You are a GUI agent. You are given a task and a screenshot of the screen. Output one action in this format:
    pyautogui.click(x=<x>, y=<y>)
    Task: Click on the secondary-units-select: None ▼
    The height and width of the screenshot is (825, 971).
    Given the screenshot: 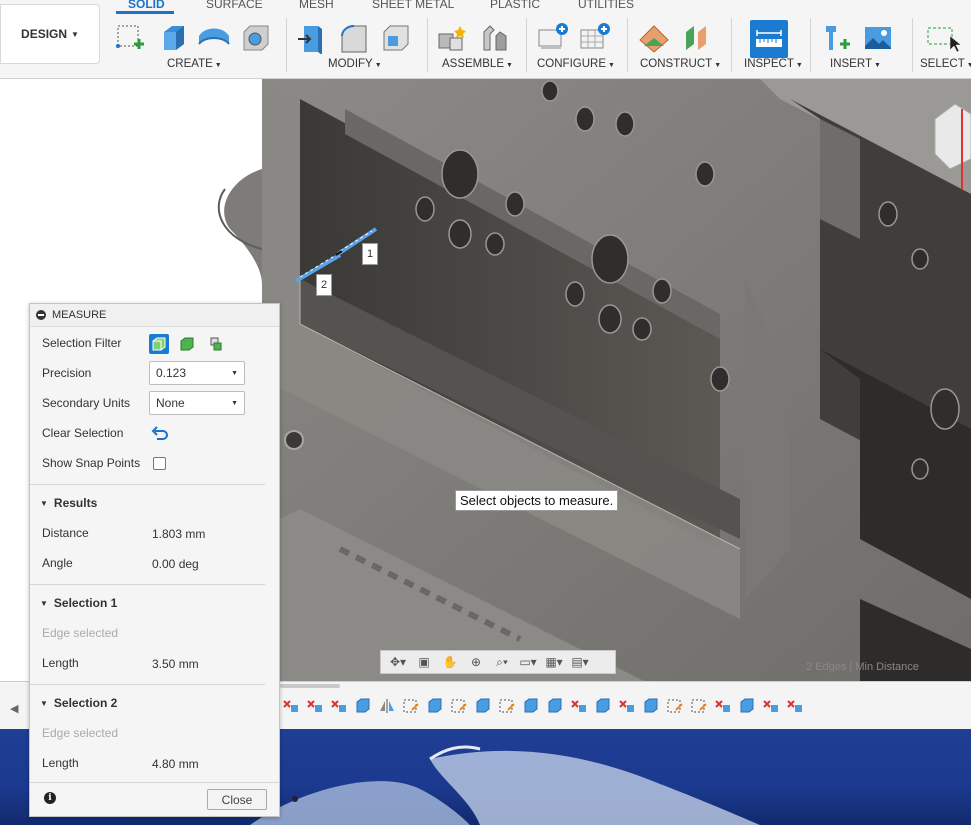 What is the action you would take?
    pyautogui.click(x=197, y=403)
    